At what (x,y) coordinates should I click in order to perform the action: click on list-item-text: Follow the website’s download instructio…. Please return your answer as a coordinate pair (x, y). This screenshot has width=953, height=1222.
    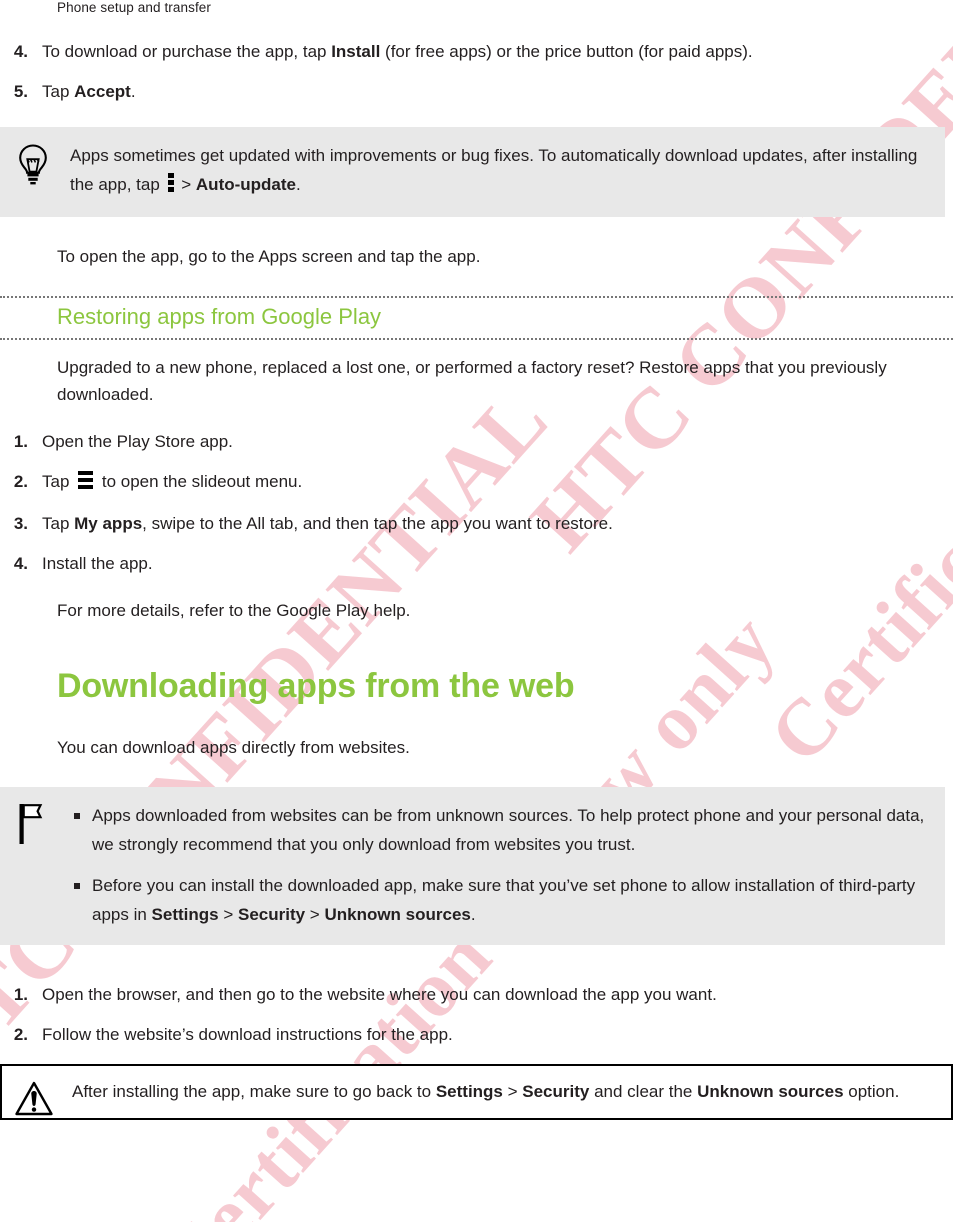
    Looking at the image, I should click on (247, 1034).